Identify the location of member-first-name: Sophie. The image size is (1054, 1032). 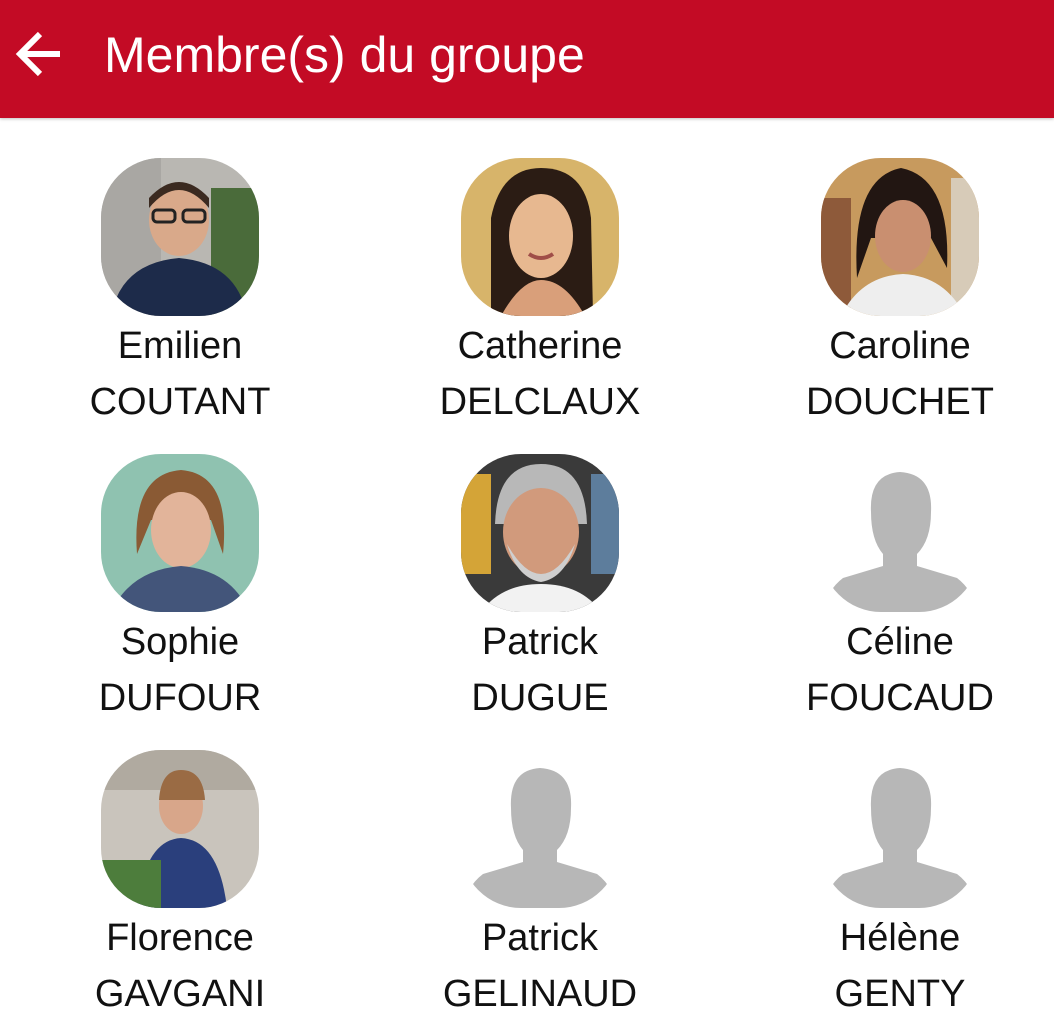
(180, 642).